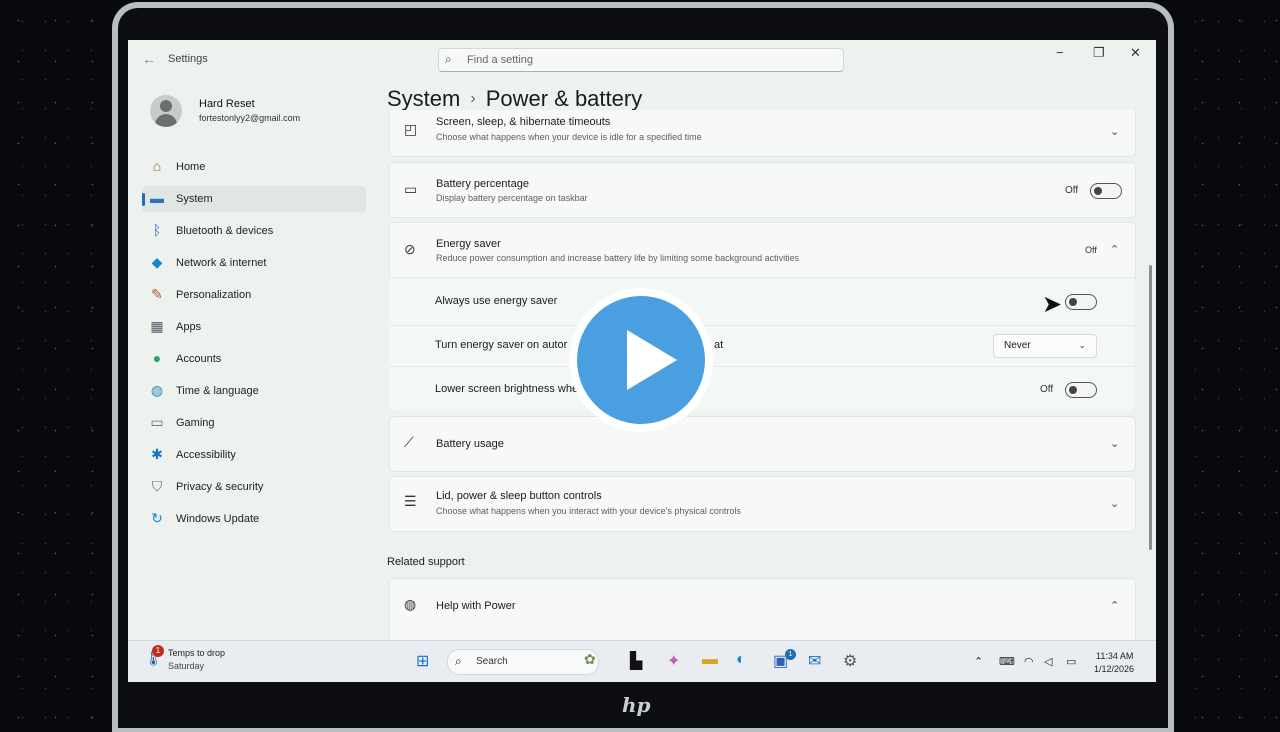  Describe the element at coordinates (254, 263) in the screenshot. I see `sidebar-item-network: ◆ Network & internet` at that location.